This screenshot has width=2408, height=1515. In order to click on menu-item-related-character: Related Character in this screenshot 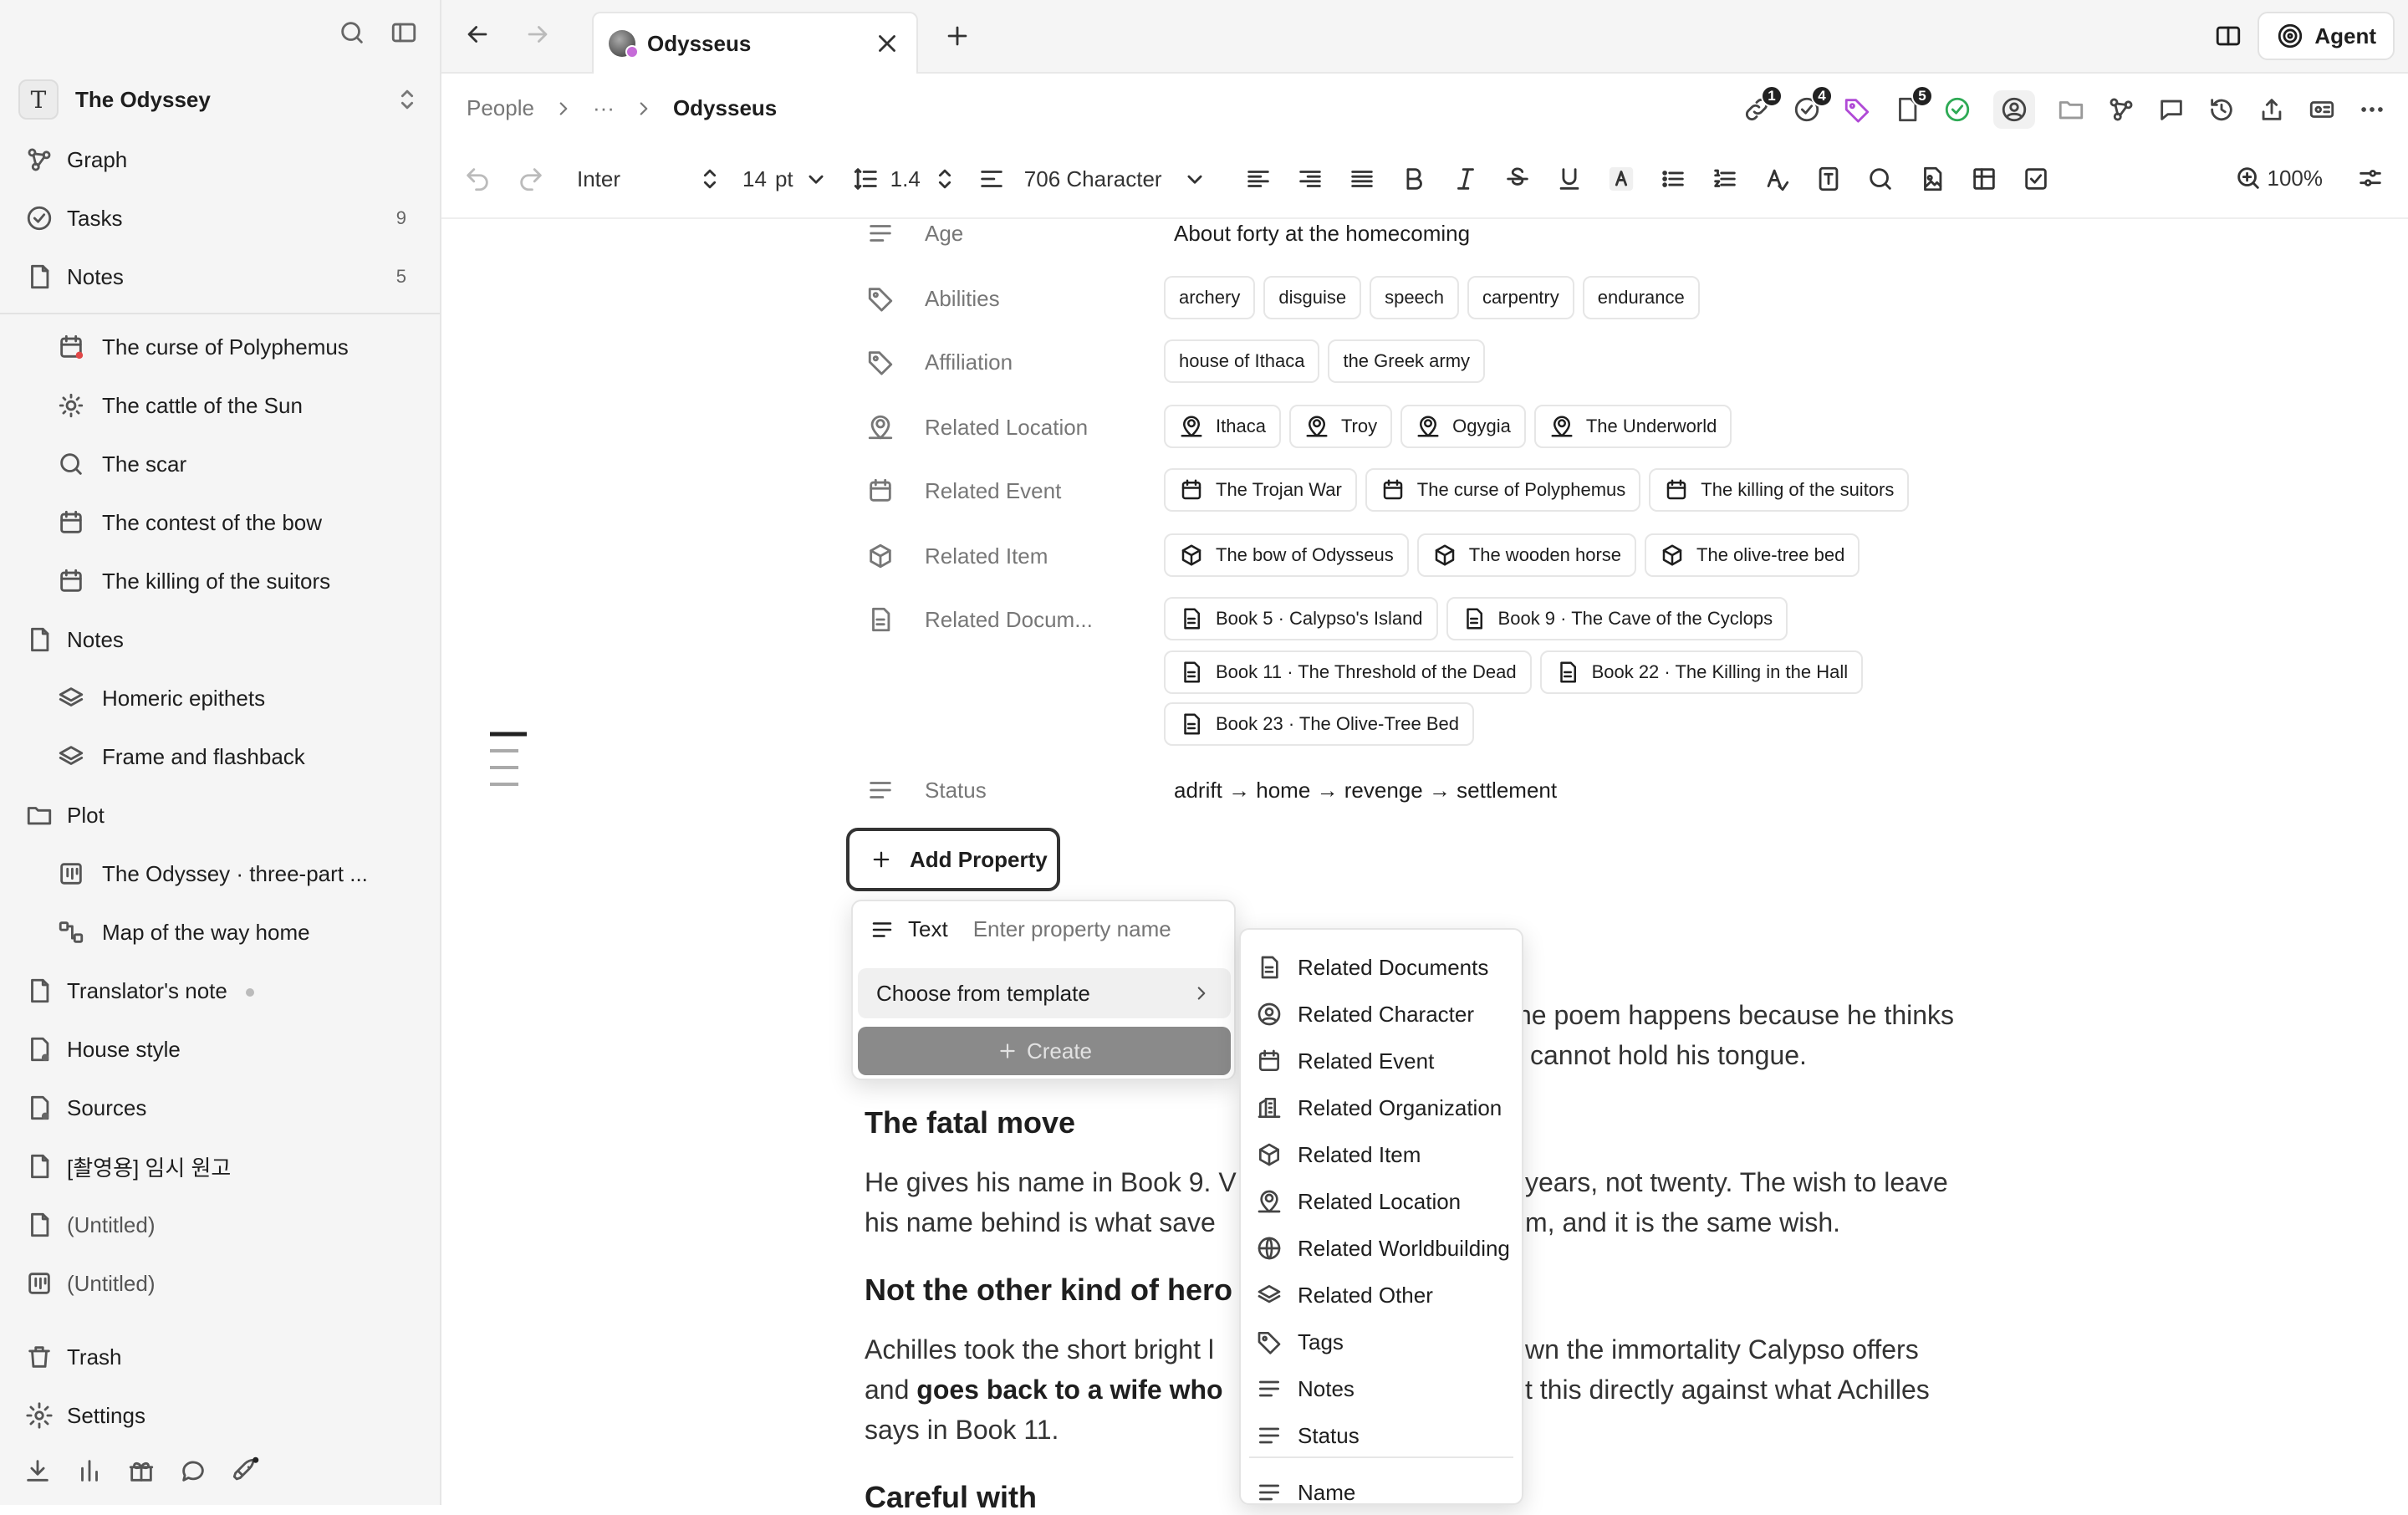, I will do `click(1365, 1014)`.